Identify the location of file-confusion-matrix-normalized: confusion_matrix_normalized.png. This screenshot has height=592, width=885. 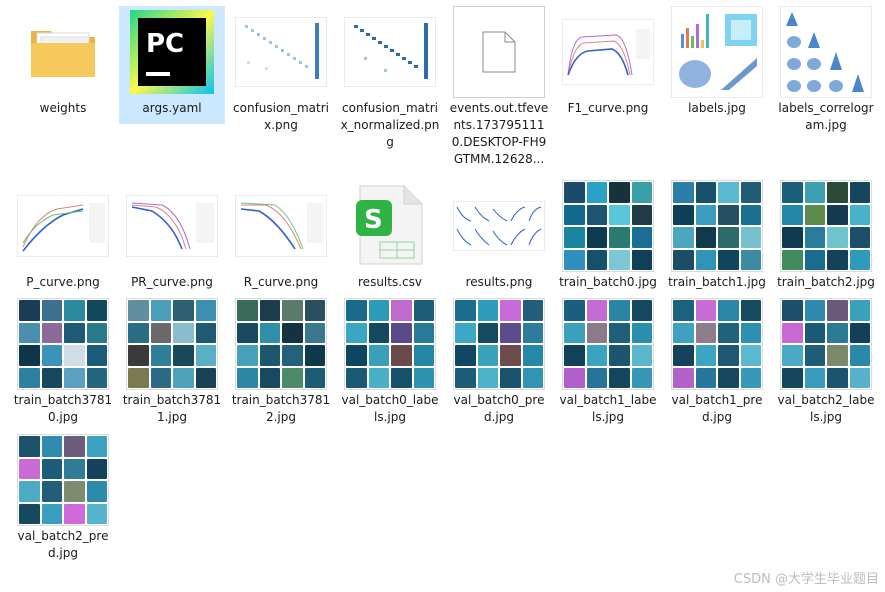
(390, 78).